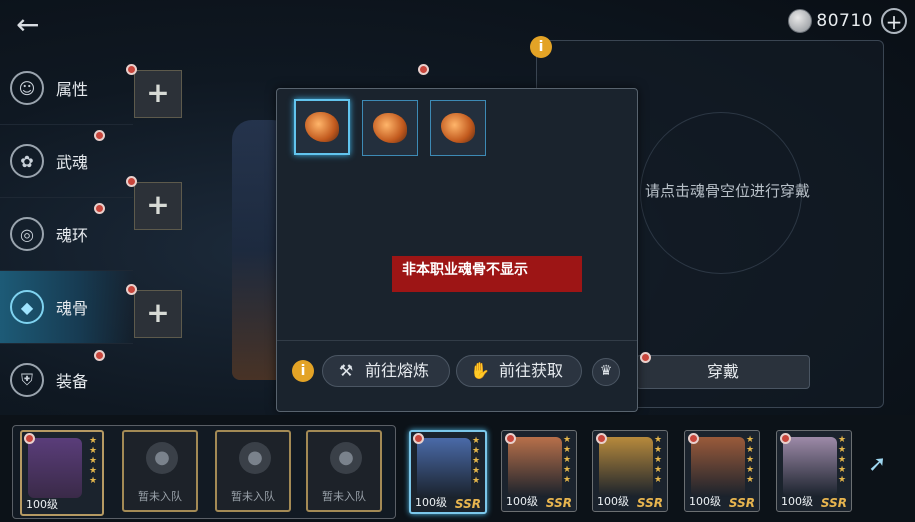  What do you see at coordinates (72, 162) in the screenshot?
I see `sidebar-item-label: 武魂` at bounding box center [72, 162].